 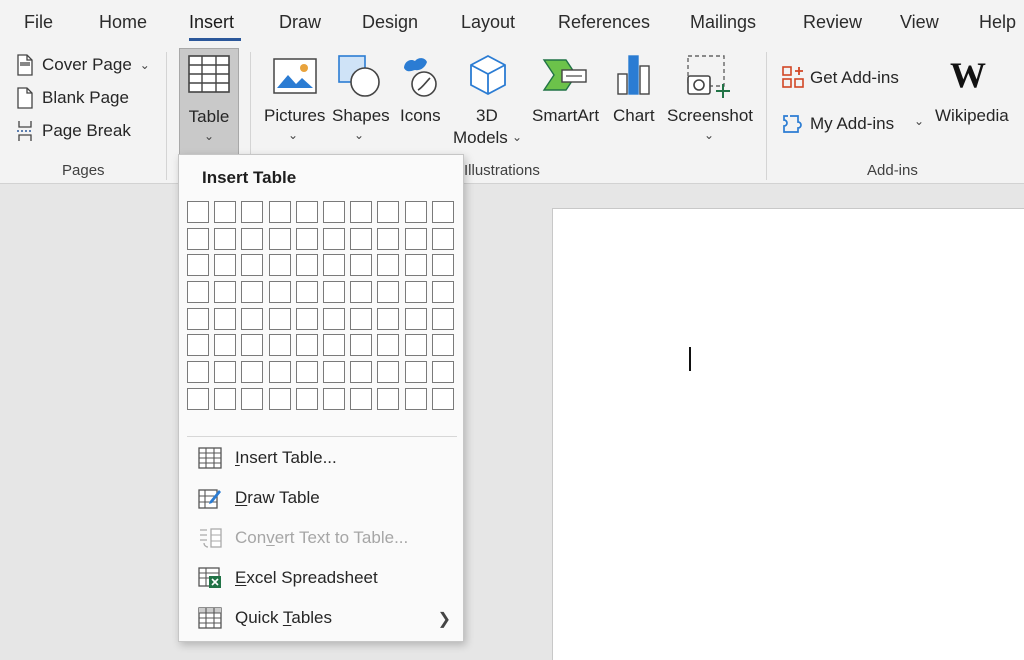 I want to click on table-size-grid, so click(x=320, y=305).